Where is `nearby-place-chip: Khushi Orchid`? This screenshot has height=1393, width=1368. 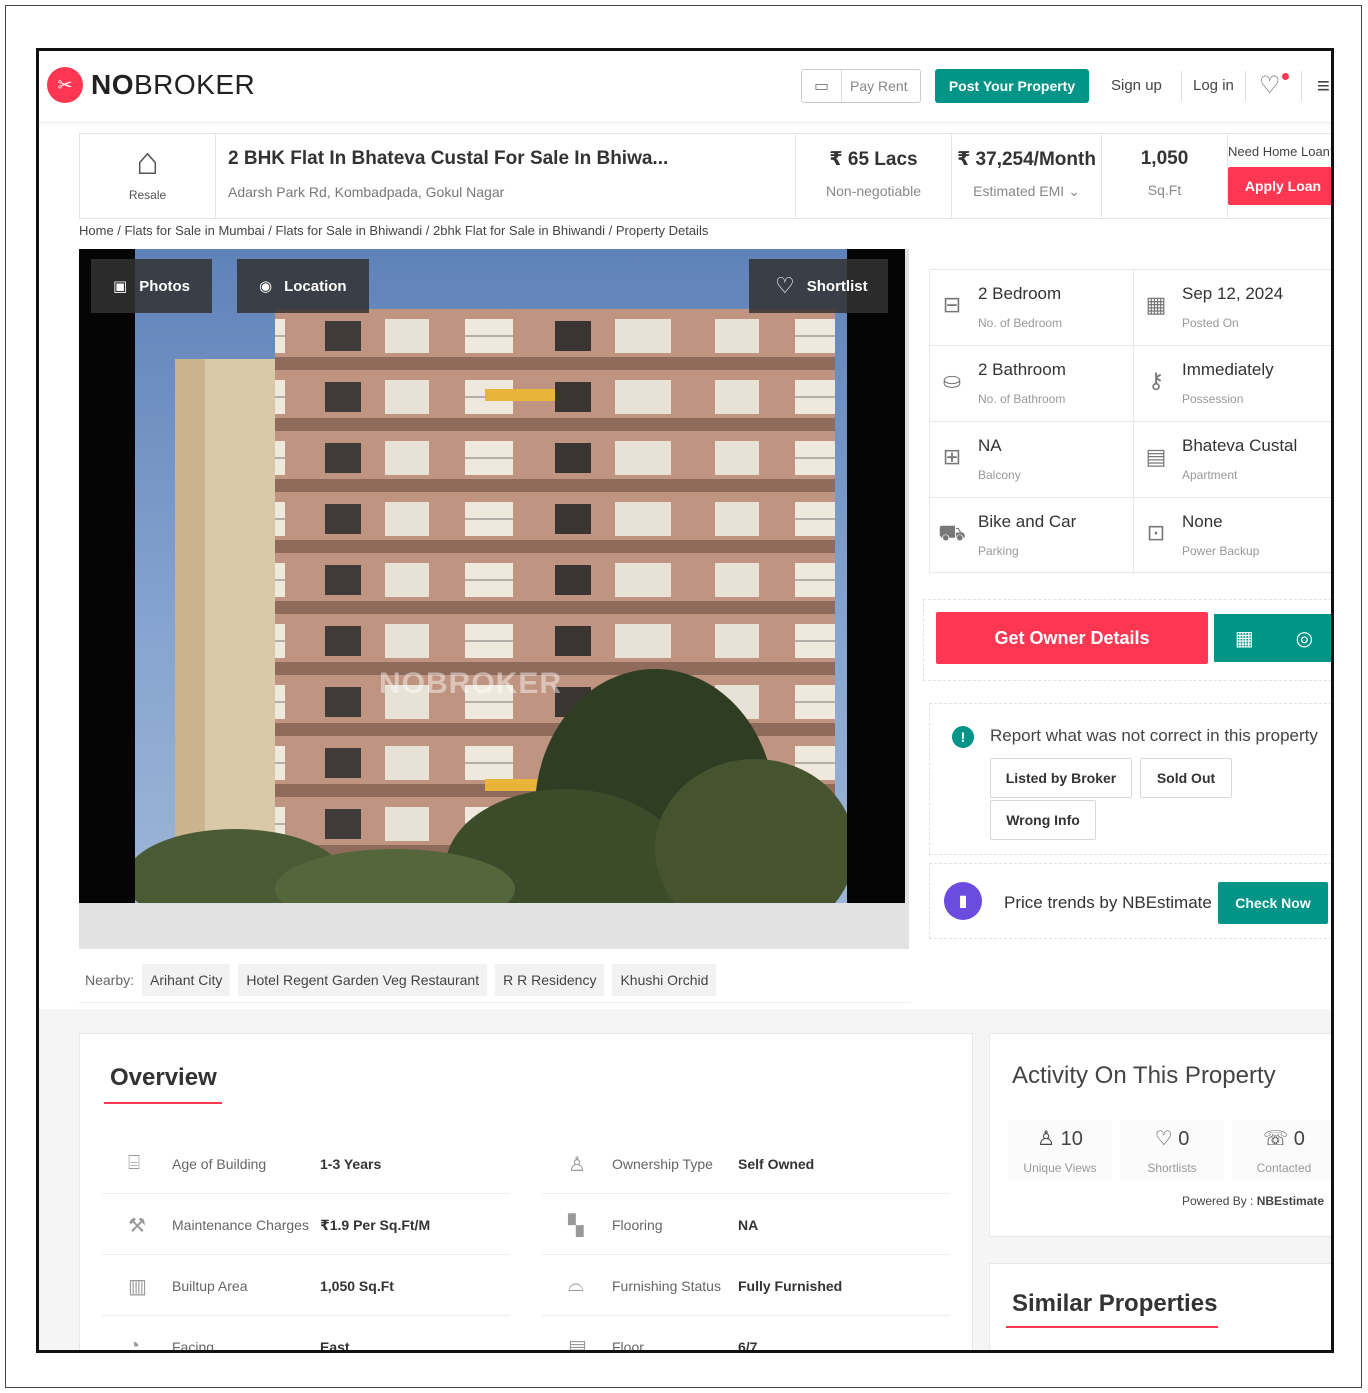 nearby-place-chip: Khushi Orchid is located at coordinates (664, 979).